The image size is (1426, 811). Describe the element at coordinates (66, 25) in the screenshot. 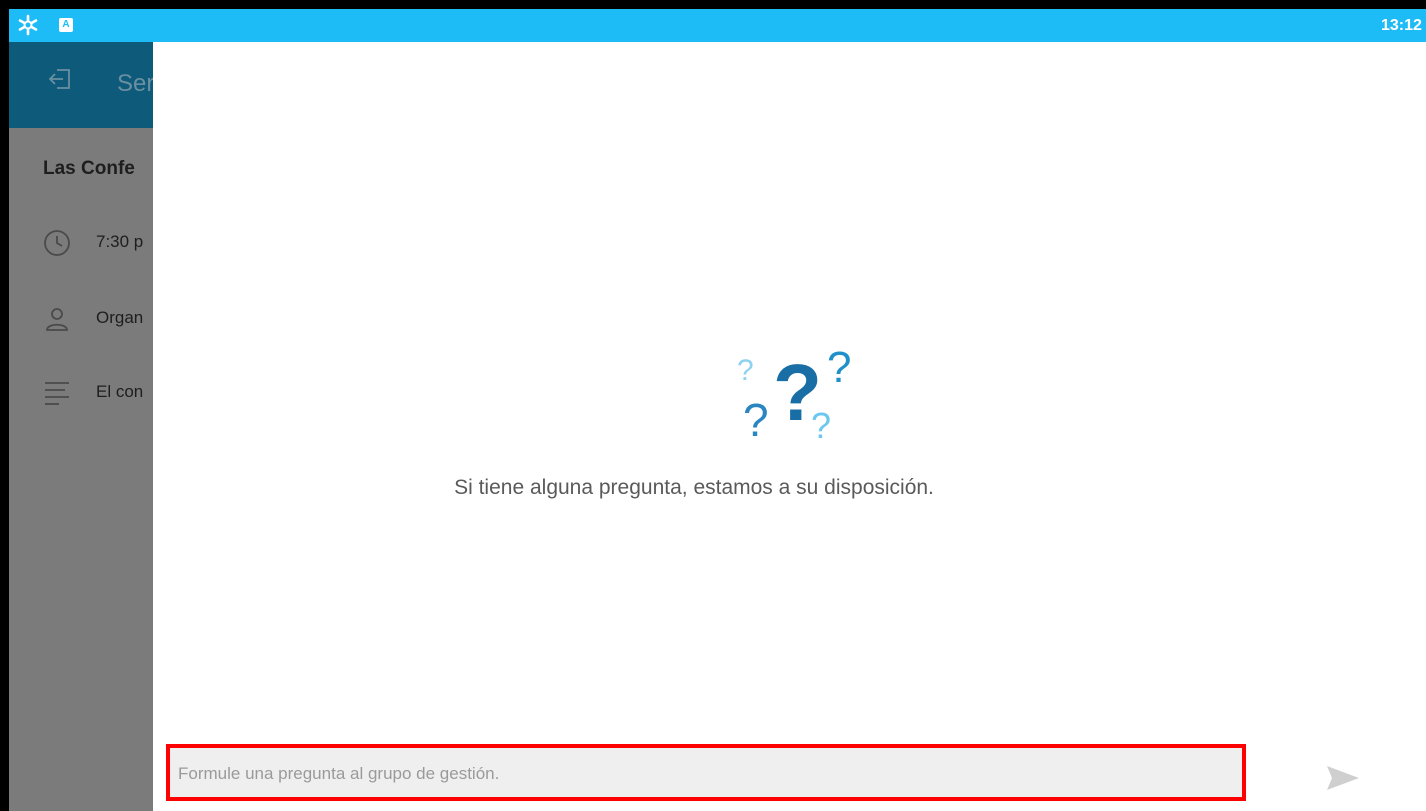

I see `a-badge-icon: A` at that location.